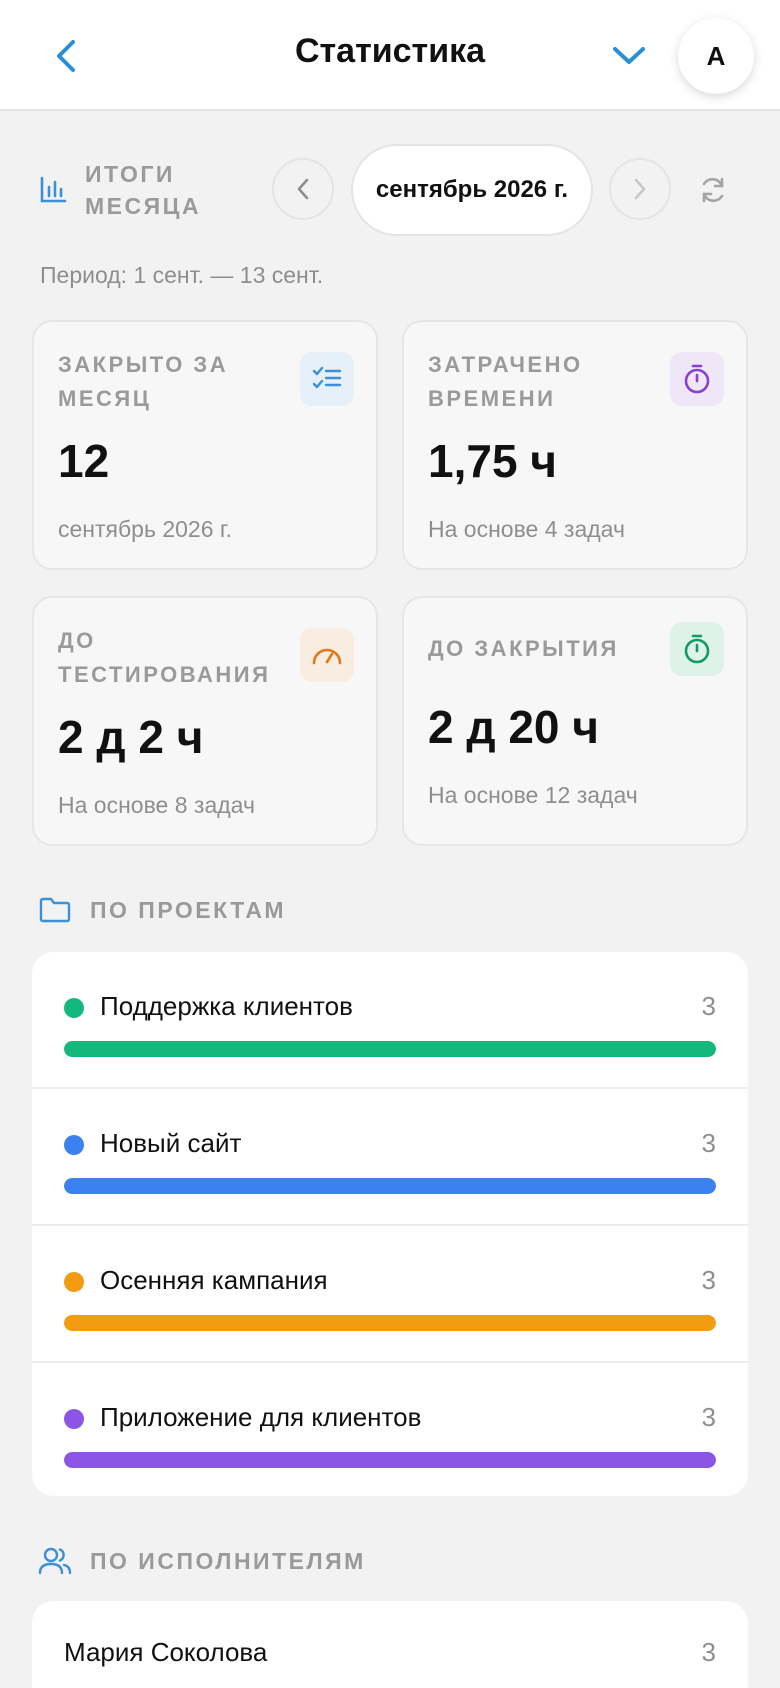 The height and width of the screenshot is (1688, 780). Describe the element at coordinates (53, 189) in the screenshot. I see `bar-chart-icon` at that location.